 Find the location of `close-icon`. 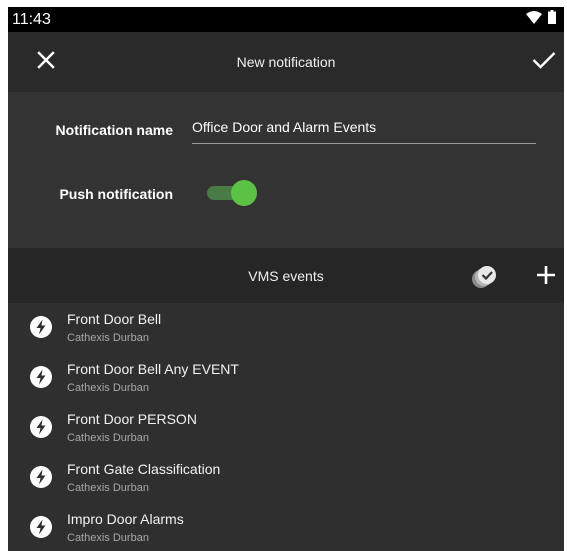

close-icon is located at coordinates (46, 62).